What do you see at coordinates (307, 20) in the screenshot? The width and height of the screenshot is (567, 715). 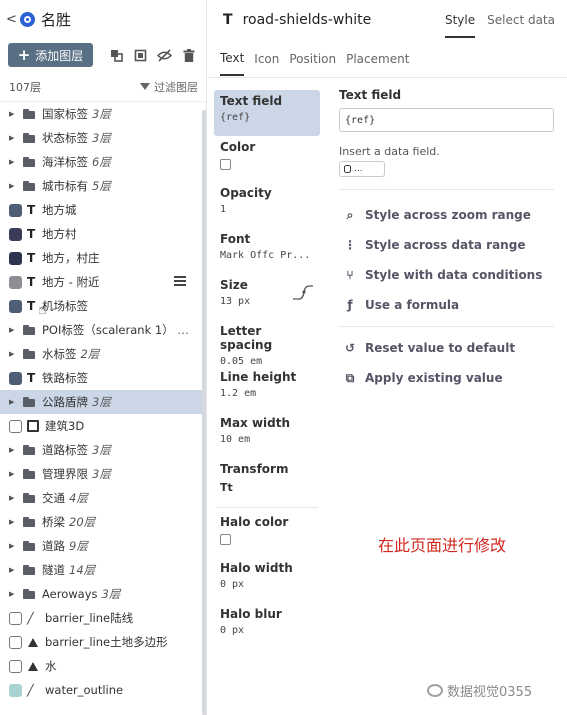 I see `layer-id: road-shields-white` at bounding box center [307, 20].